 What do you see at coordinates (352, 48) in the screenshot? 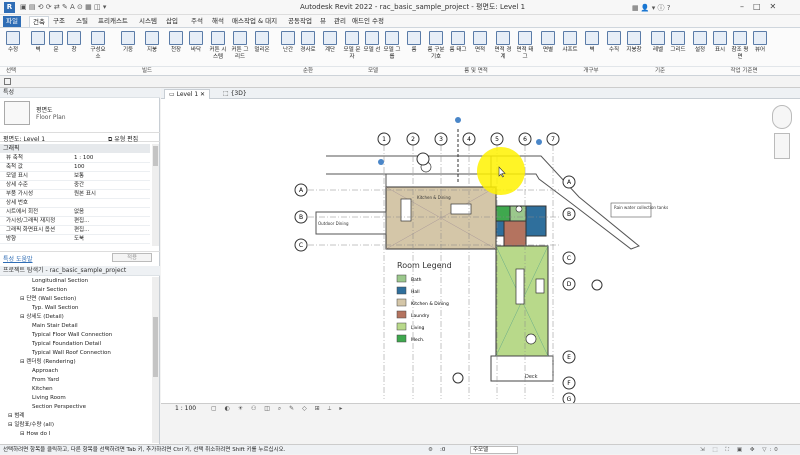
I see `ribbon-button-15: 모델 문자` at bounding box center [352, 48].